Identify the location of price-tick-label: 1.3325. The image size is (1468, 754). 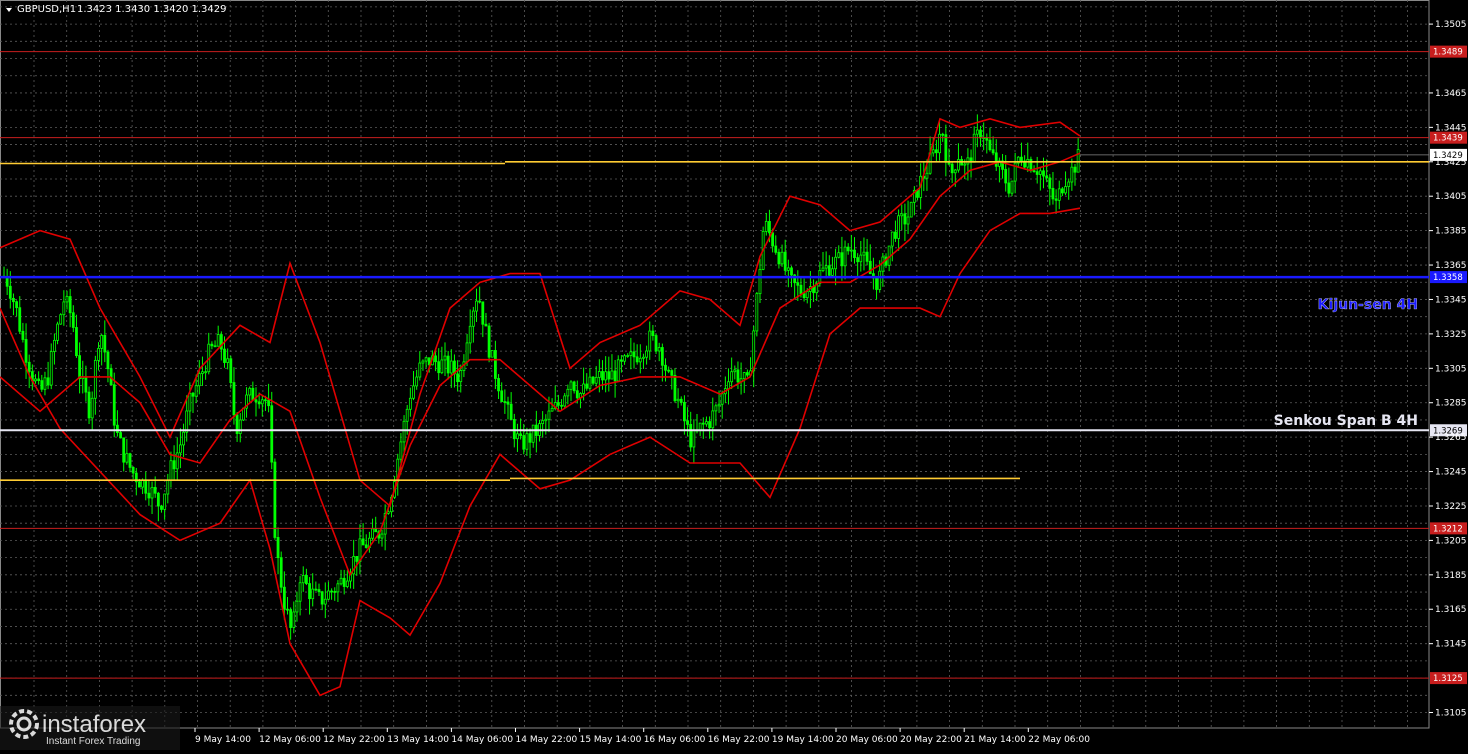
(1451, 335).